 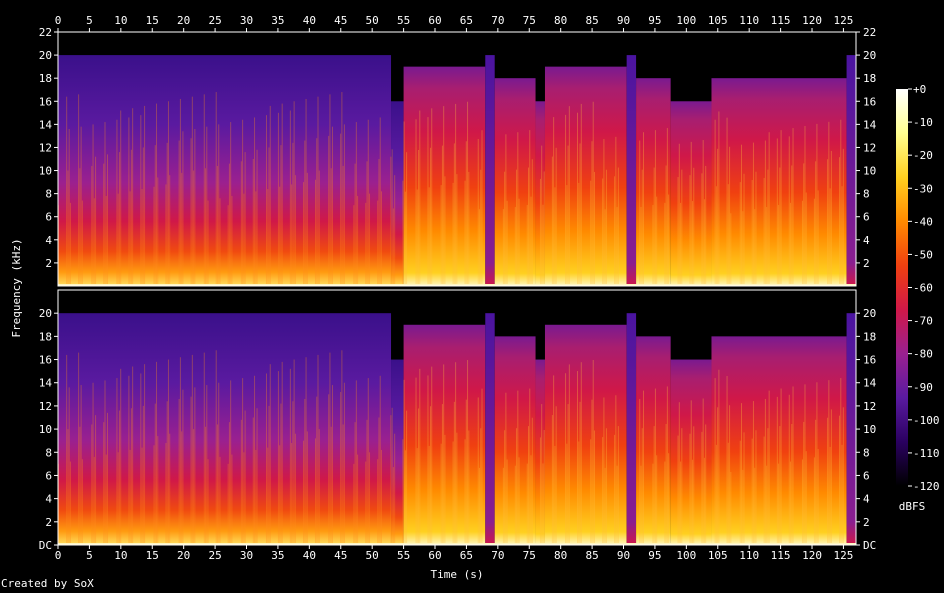 What do you see at coordinates (902, 287) in the screenshot?
I see `colorbar` at bounding box center [902, 287].